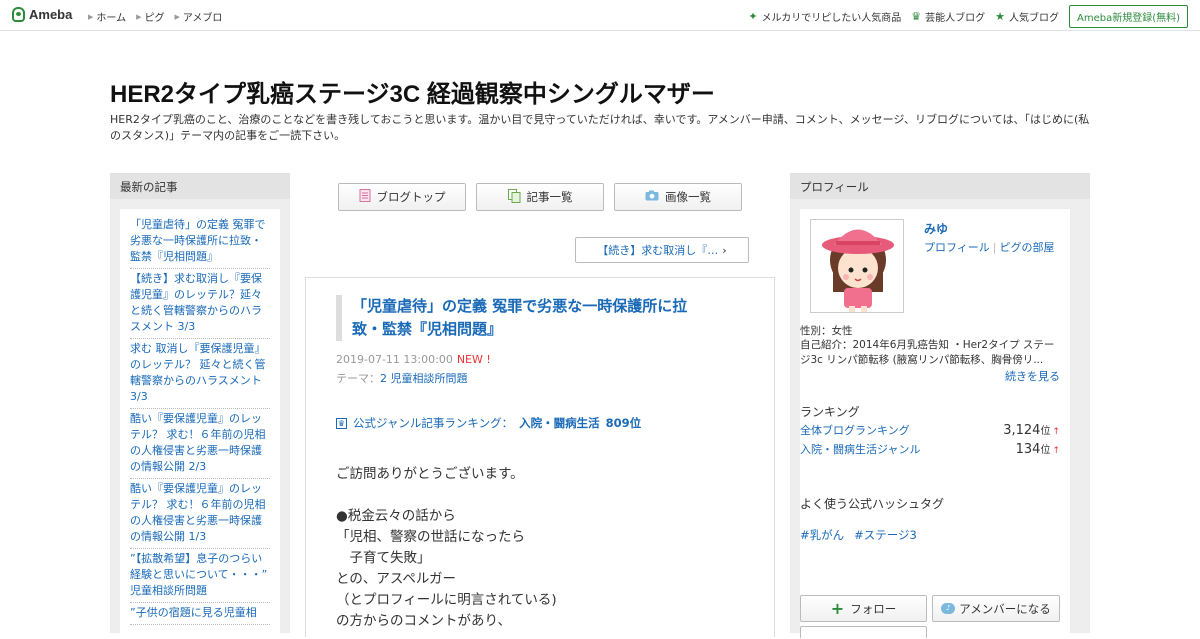 The width and height of the screenshot is (1200, 639). What do you see at coordinates (526, 318) in the screenshot?
I see `article-title: 「児童虐待」の定義 冤罪で劣悪な一時保護所に拉致・監禁『児相問題』` at bounding box center [526, 318].